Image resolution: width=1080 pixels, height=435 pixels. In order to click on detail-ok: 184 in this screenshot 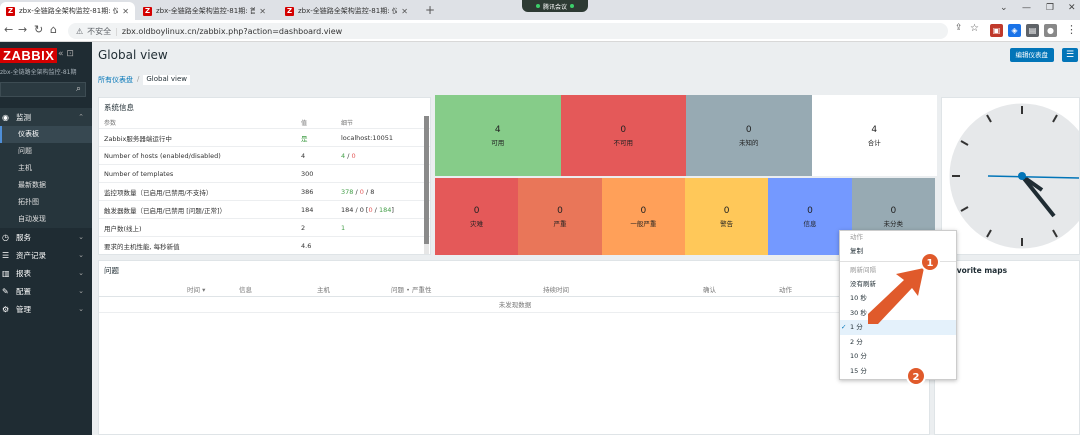, I will do `click(385, 209)`.